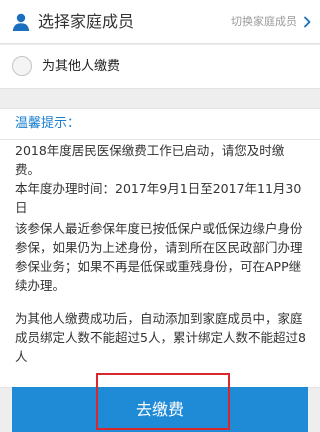 Image resolution: width=320 pixels, height=432 pixels. I want to click on header-bar: 选择家庭成员 切换家庭成员, so click(160, 22).